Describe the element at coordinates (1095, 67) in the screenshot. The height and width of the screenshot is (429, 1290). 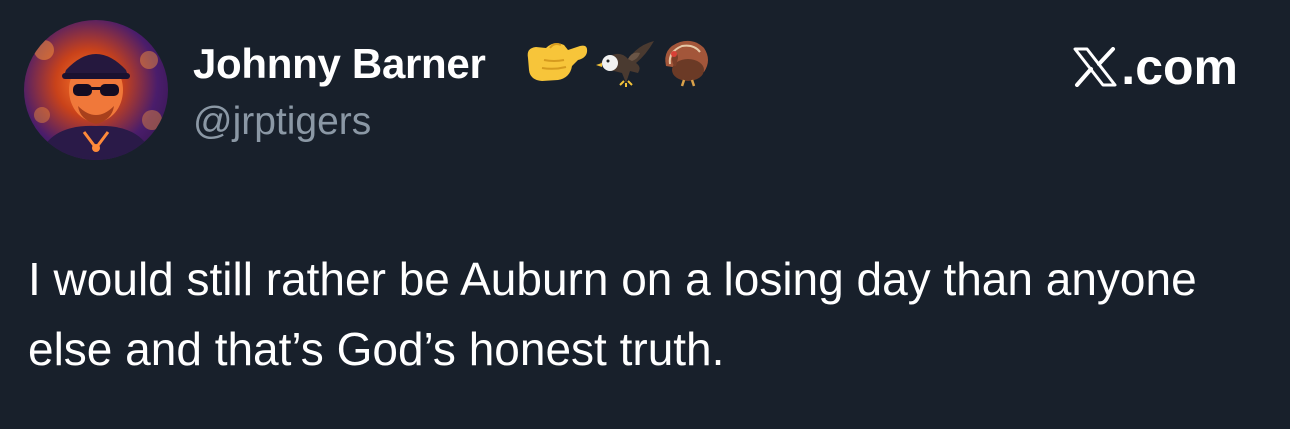
I see `x-logo-icon` at that location.